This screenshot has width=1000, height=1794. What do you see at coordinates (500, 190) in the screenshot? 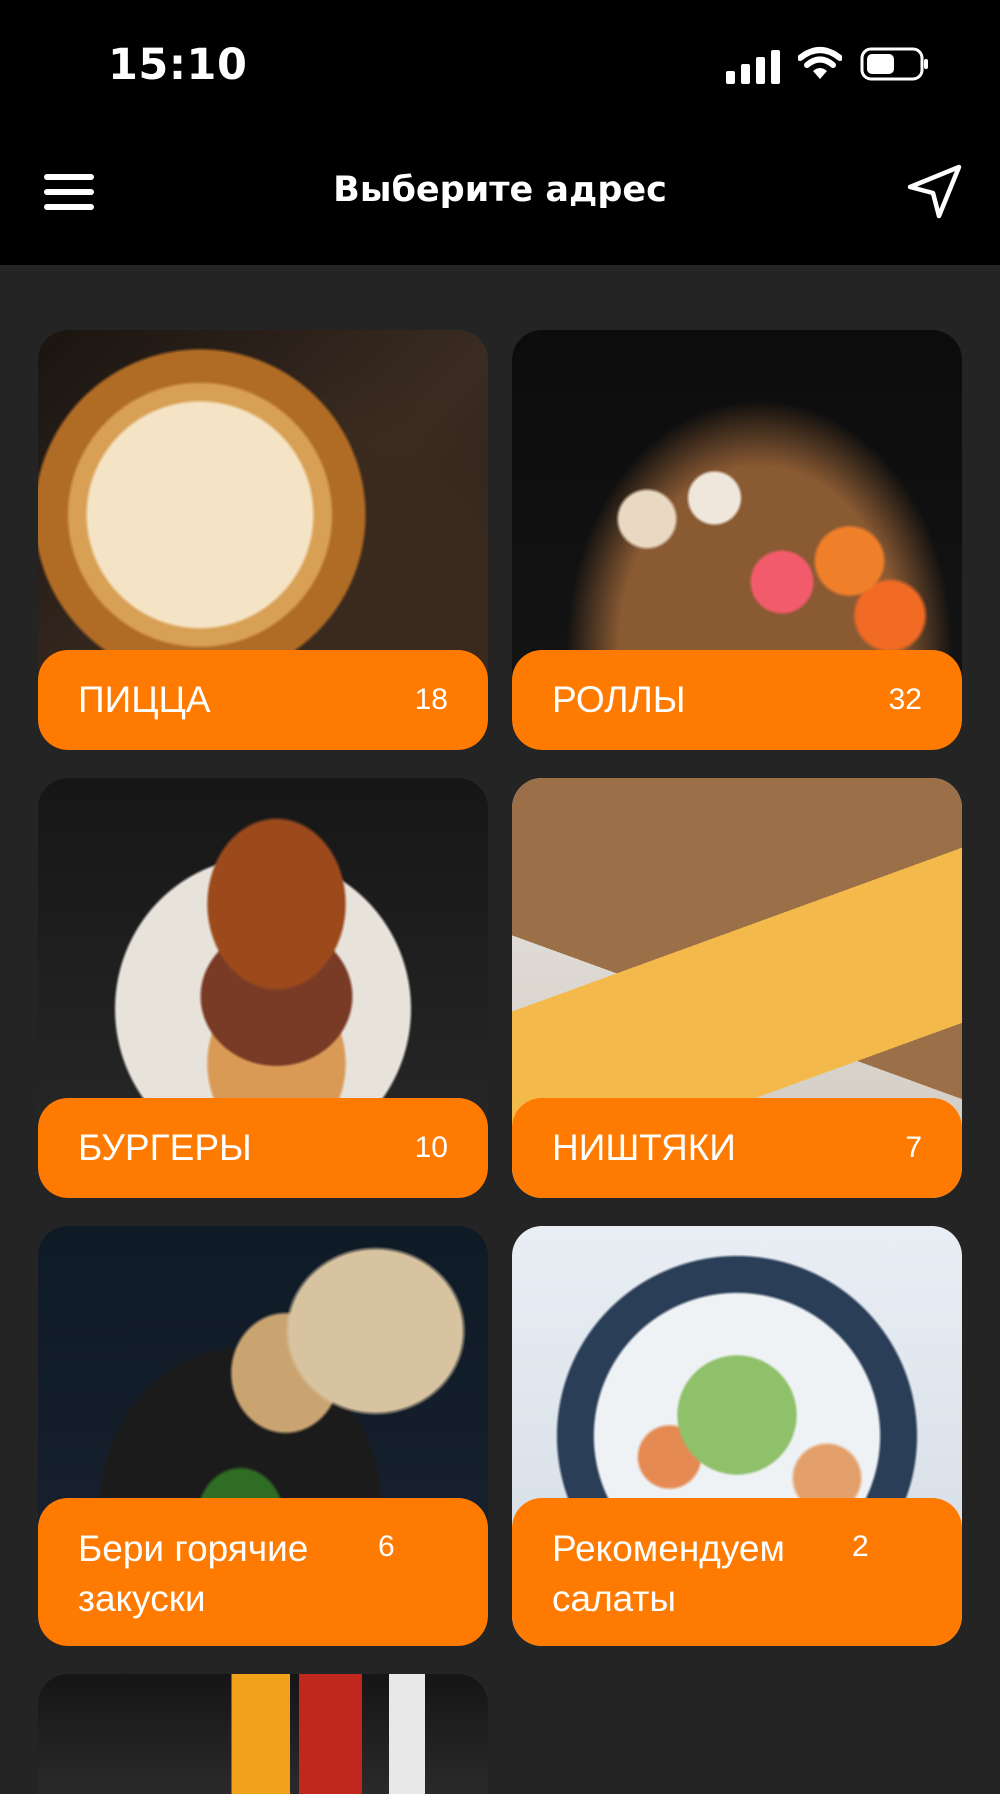
I see `select-address-title: Выберите адрес` at bounding box center [500, 190].